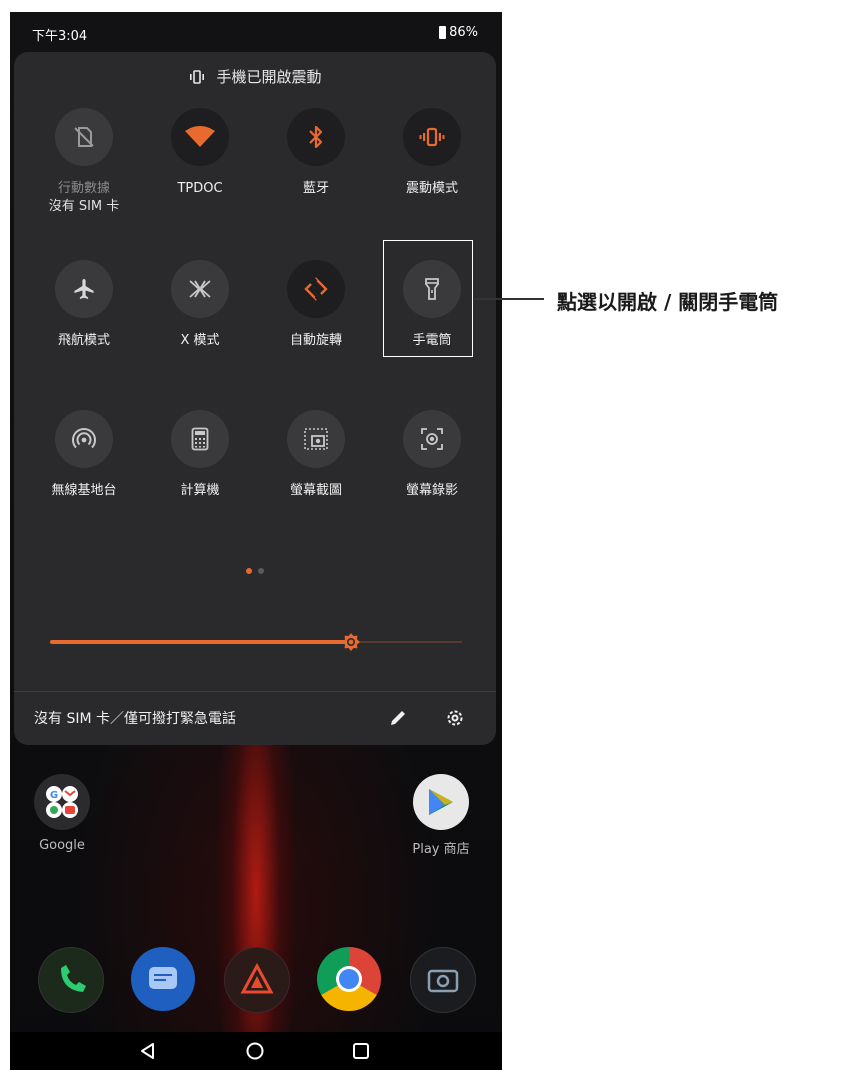 This screenshot has width=852, height=1070. Describe the element at coordinates (441, 802) in the screenshot. I see `play-store-icon` at that location.